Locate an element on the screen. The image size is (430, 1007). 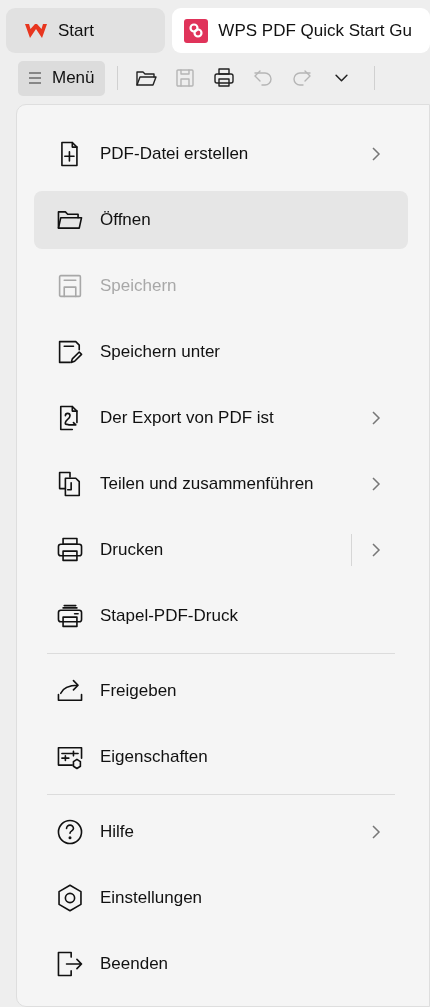
exit-icon is located at coordinates (70, 964).